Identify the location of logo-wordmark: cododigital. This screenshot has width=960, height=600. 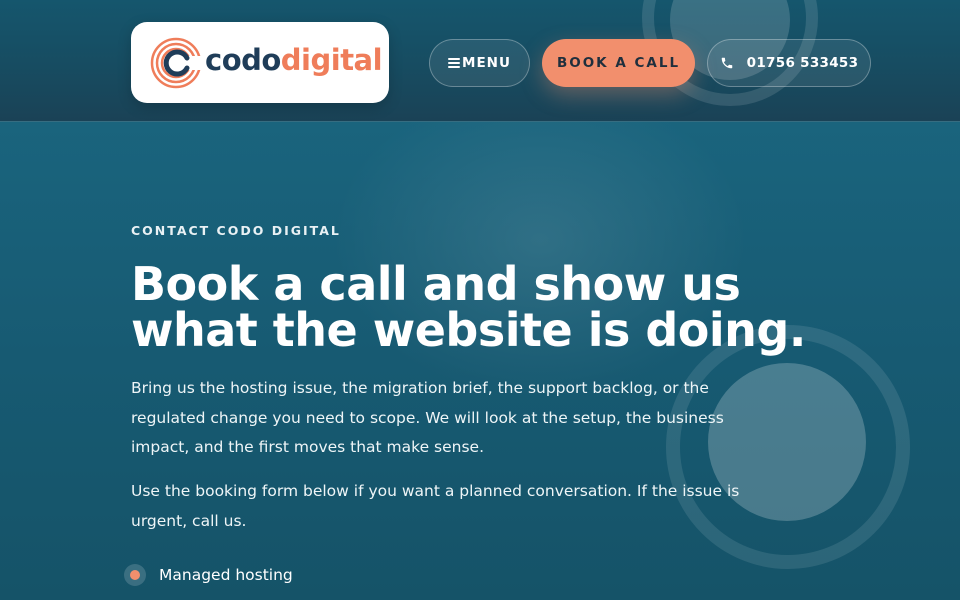
(294, 60).